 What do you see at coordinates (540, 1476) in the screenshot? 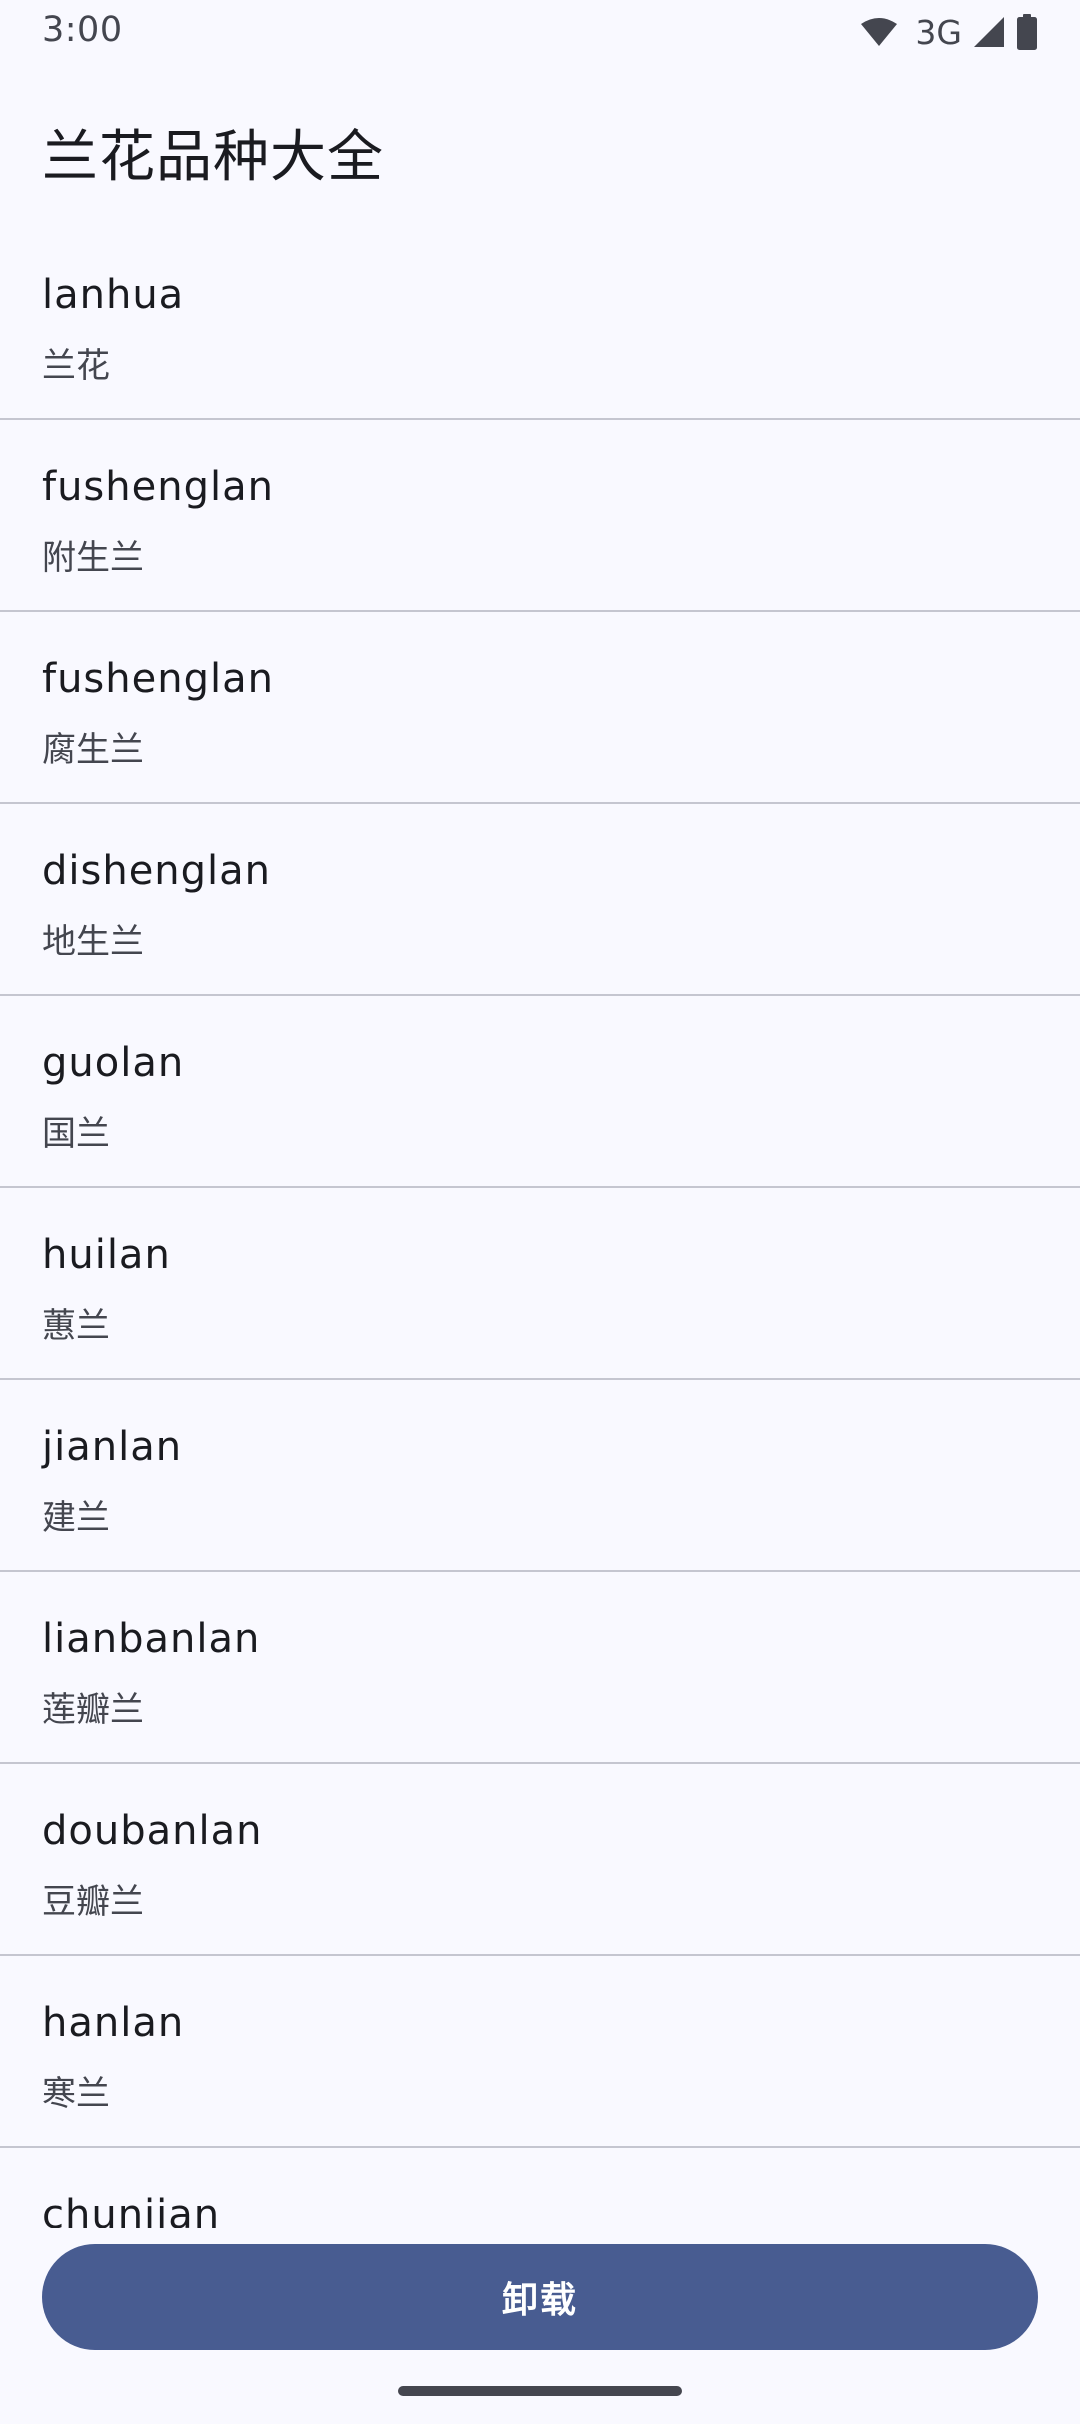
I see `list-item: jianlan 建兰` at bounding box center [540, 1476].